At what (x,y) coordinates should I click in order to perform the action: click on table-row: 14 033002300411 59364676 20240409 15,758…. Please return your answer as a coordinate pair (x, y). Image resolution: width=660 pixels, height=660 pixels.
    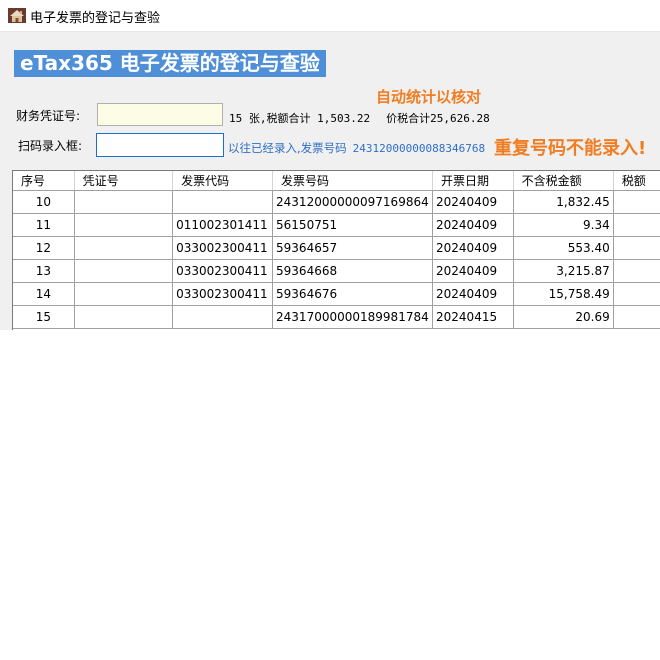
    Looking at the image, I should click on (336, 294).